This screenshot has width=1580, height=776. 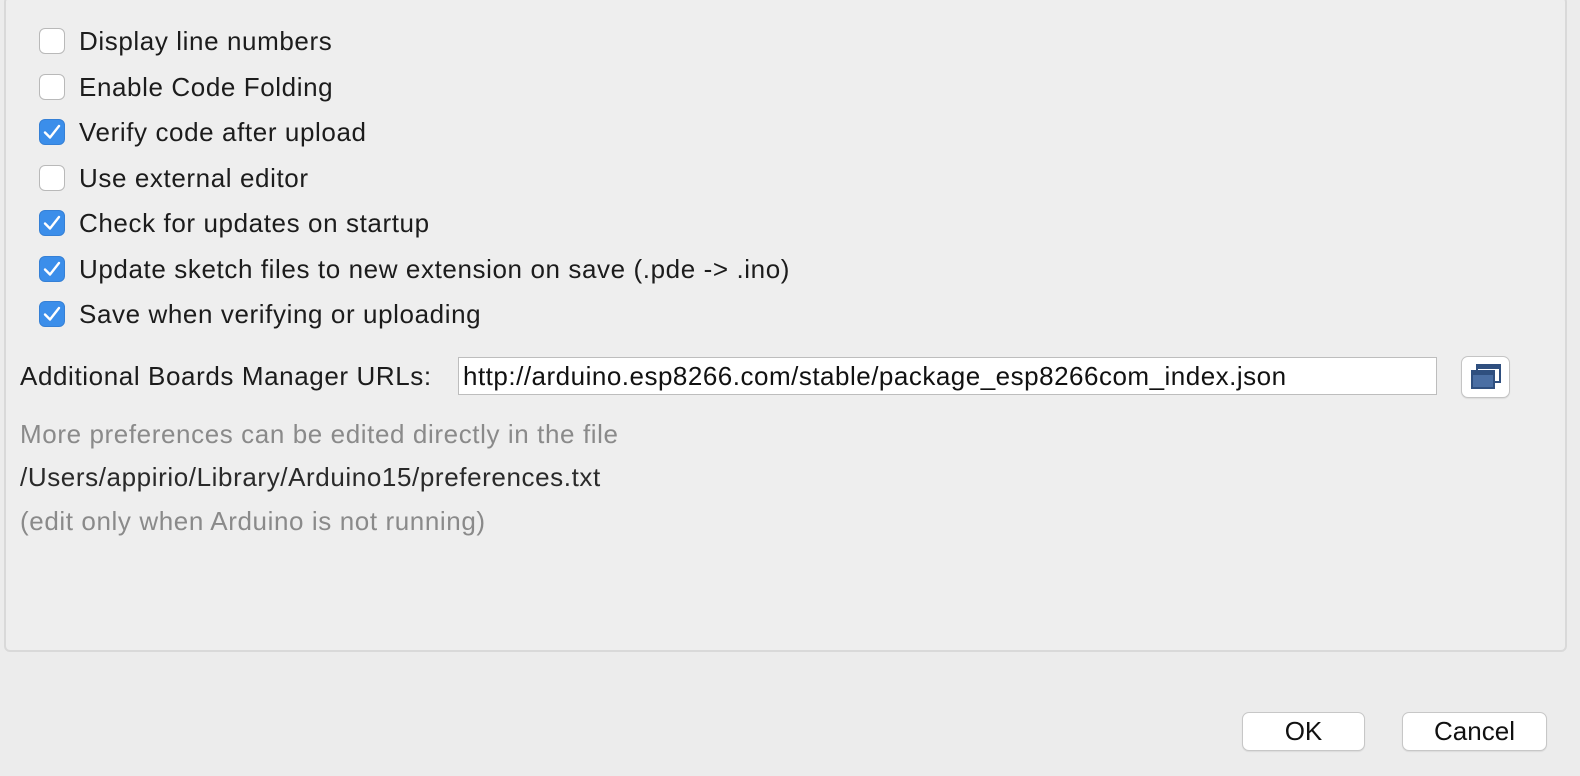 I want to click on option-enable-code-folding: Enable Code Folding, so click(x=186, y=87).